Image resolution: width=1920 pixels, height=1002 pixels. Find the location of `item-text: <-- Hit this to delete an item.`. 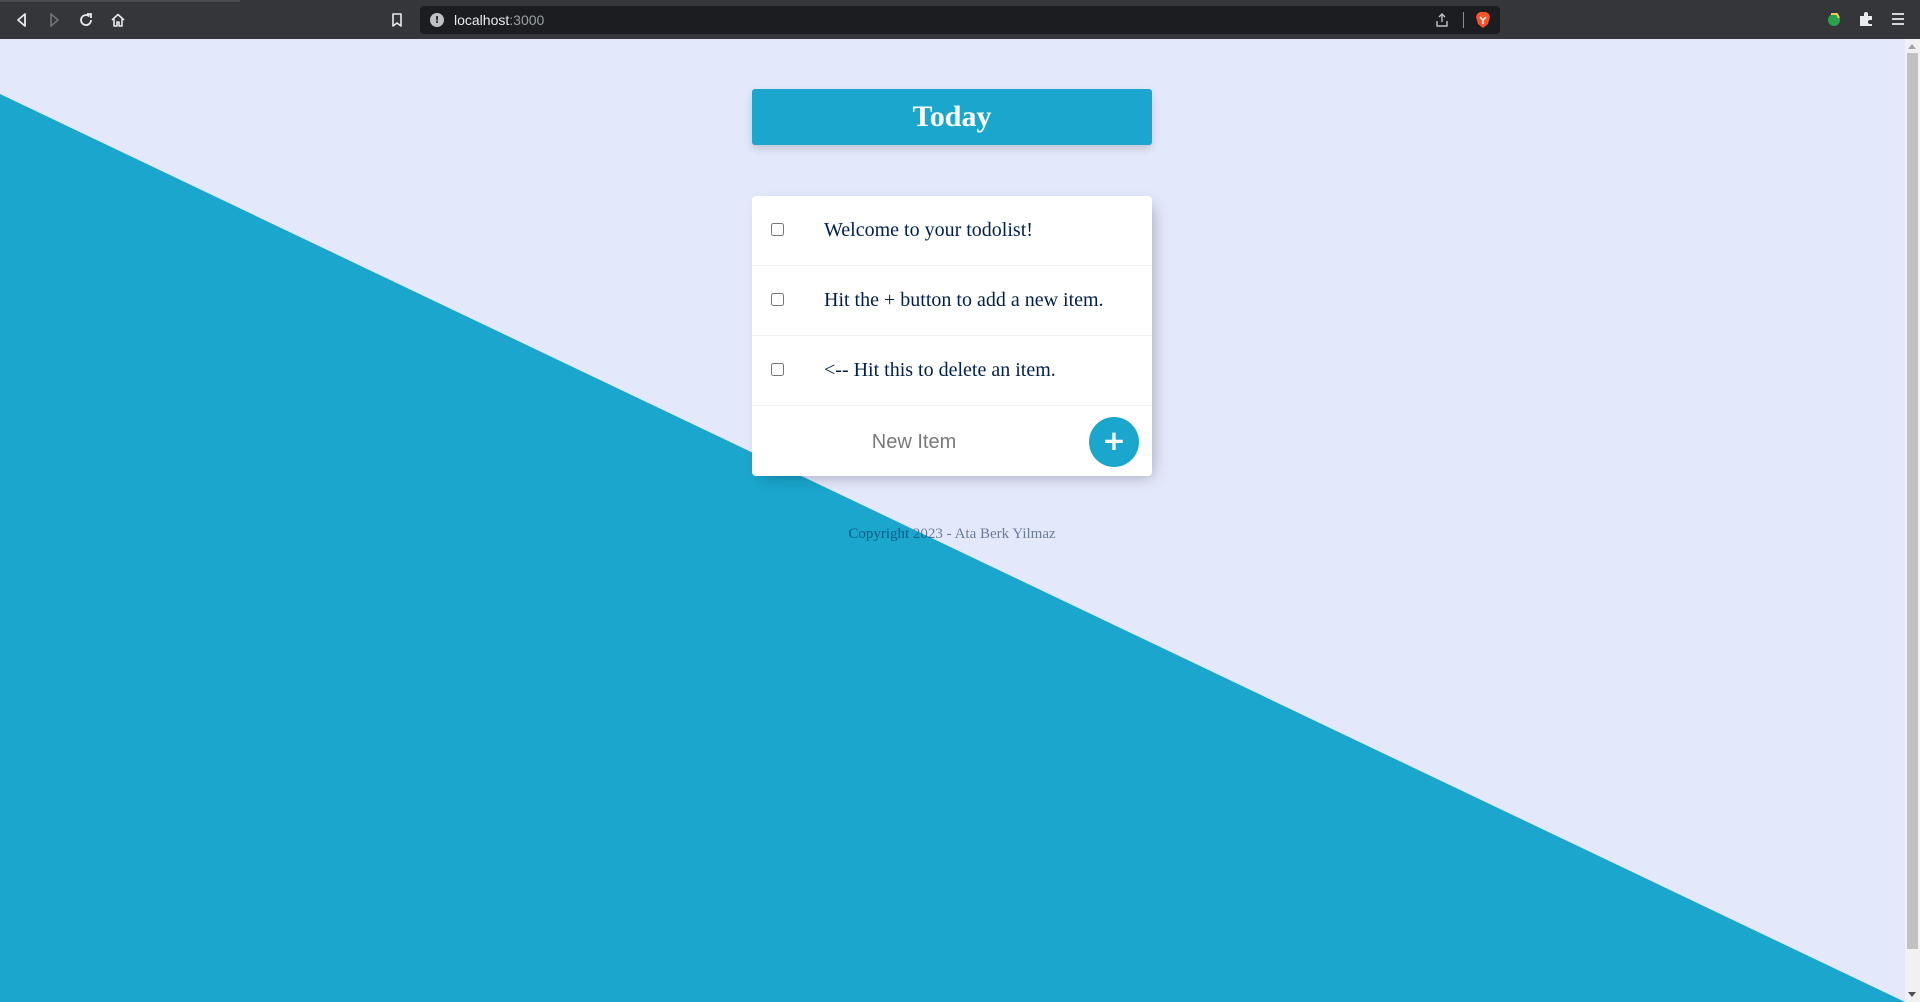

item-text: <-- Hit this to delete an item. is located at coordinates (940, 370).